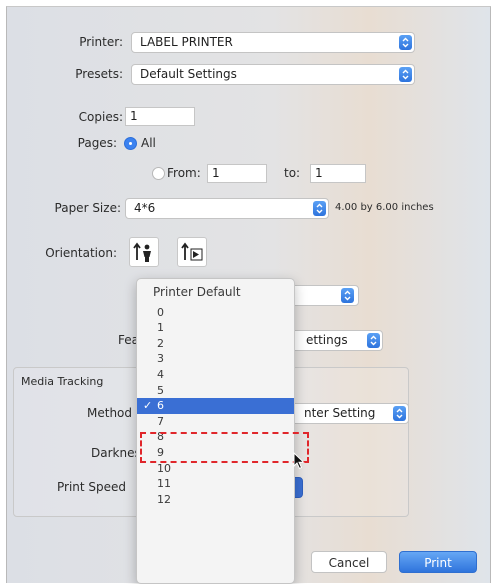  I want to click on menu-item-0: 0, so click(215, 313).